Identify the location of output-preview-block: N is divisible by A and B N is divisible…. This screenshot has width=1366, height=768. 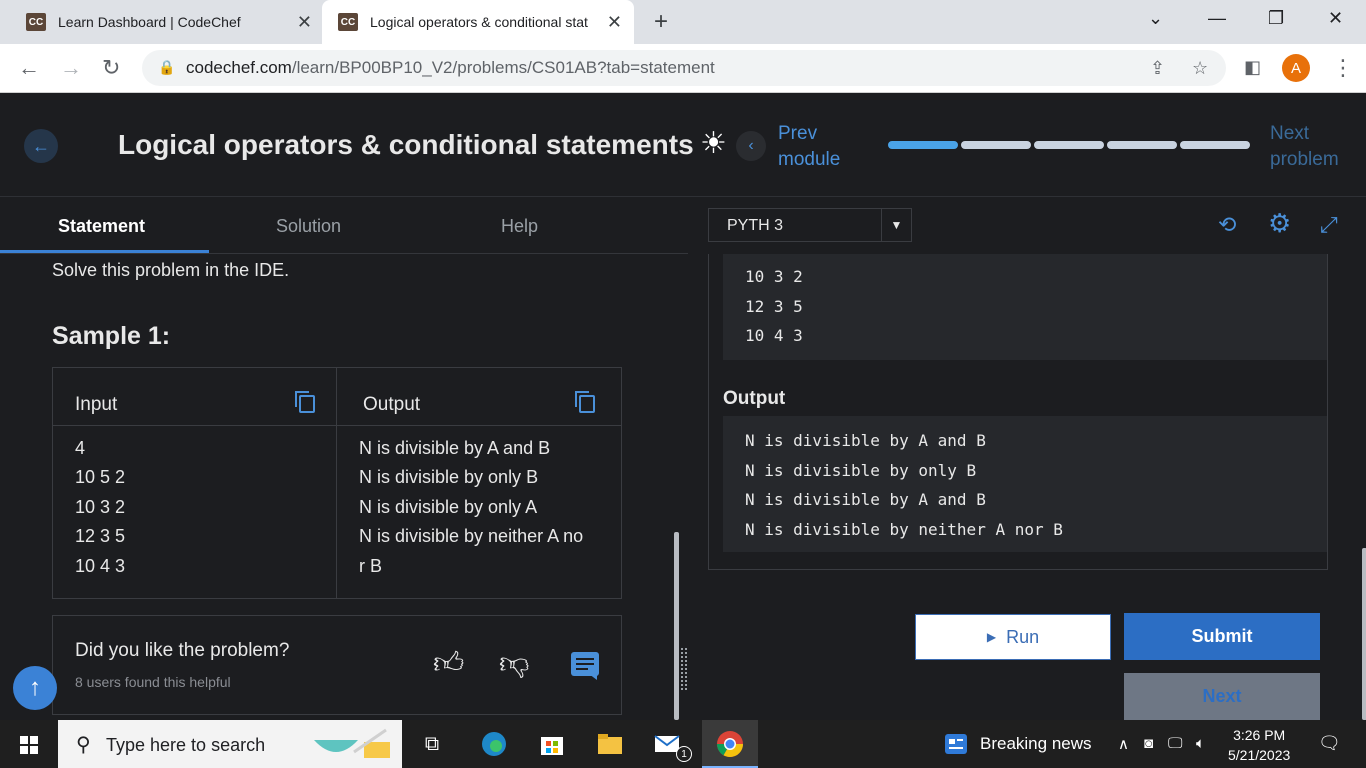
(1025, 484).